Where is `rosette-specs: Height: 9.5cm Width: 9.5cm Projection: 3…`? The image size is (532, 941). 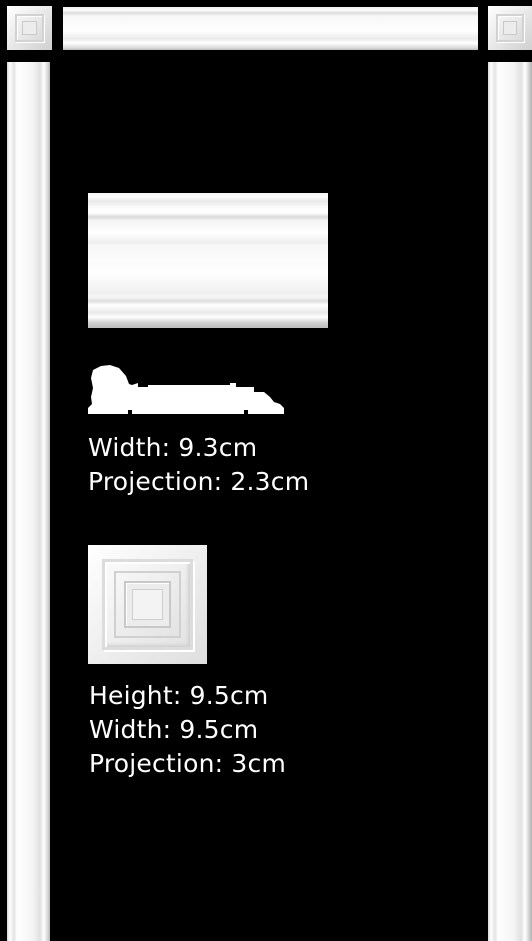
rosette-specs: Height: 9.5cm Width: 9.5cm Projection: 3… is located at coordinates (187, 730).